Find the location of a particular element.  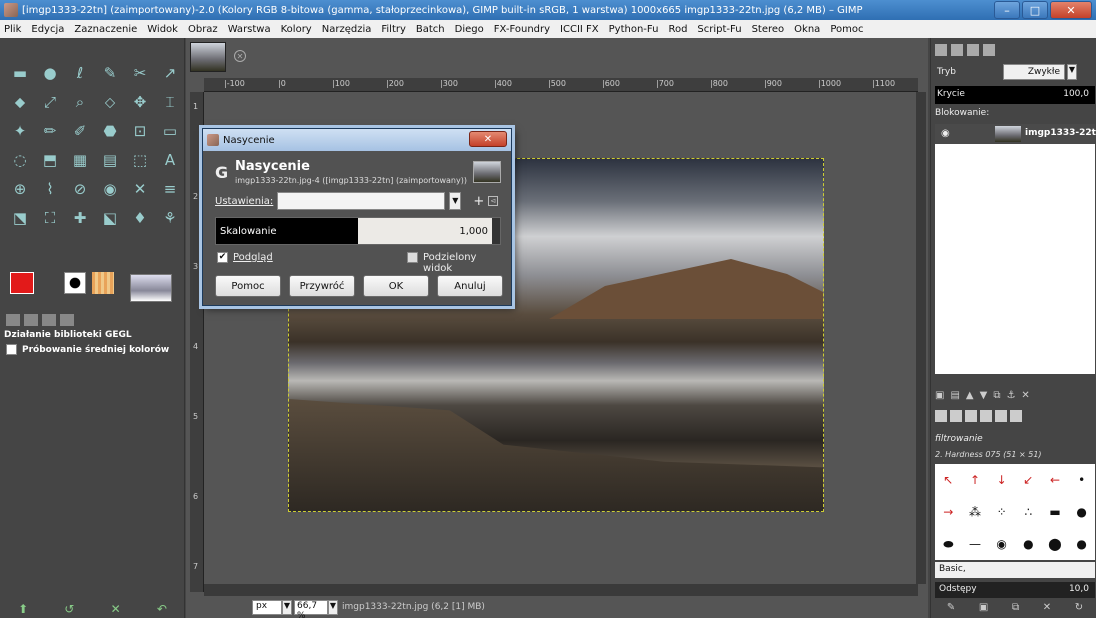

flip-tool-icon: ◌ is located at coordinates (20, 160).